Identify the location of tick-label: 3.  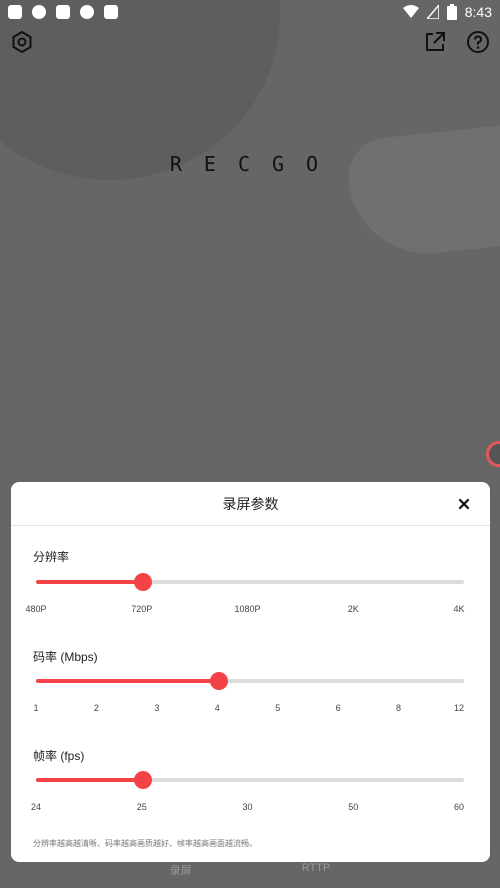
(157, 708).